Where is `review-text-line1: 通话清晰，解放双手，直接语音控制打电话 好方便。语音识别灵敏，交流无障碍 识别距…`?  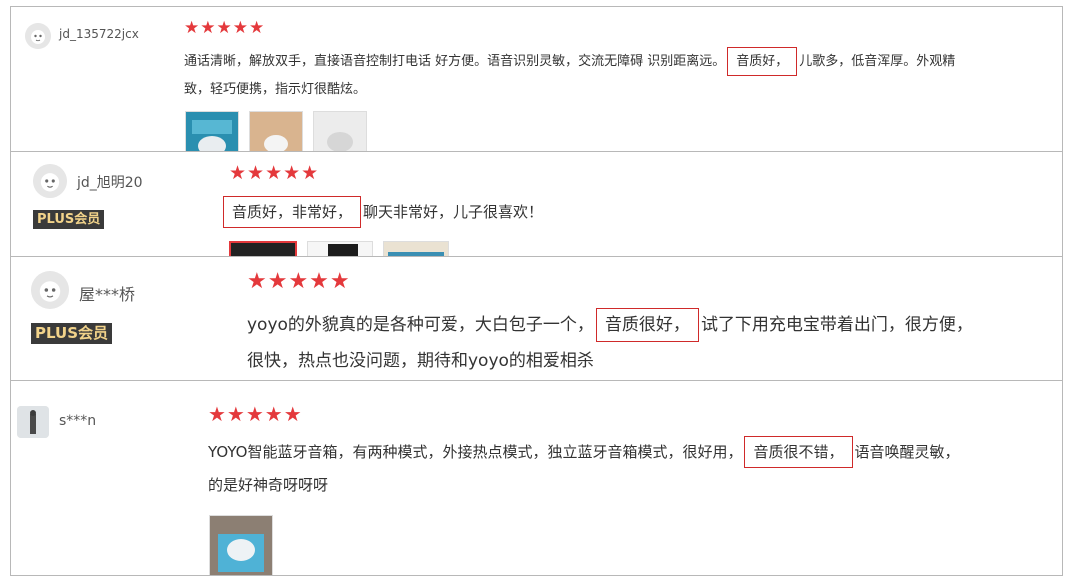
review-text-line1: 通话清晰，解放双手，直接语音控制打电话 好方便。语音识别灵敏，交流无障碍 识别距… is located at coordinates (570, 61).